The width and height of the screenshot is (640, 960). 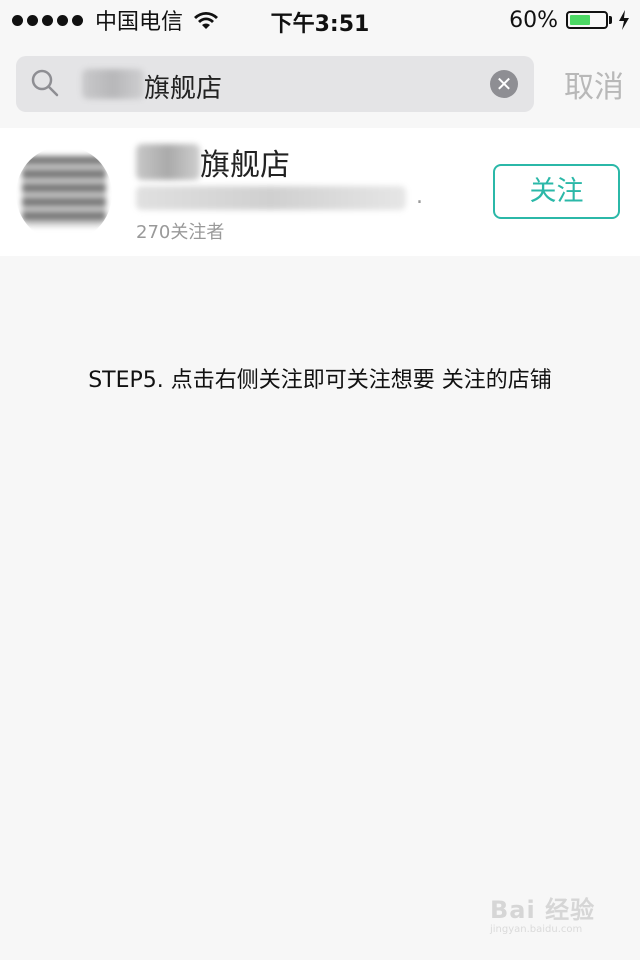 What do you see at coordinates (320, 380) in the screenshot?
I see `instruction-text: STEP5. 点击右侧关注即可关注想要 关注的店铺` at bounding box center [320, 380].